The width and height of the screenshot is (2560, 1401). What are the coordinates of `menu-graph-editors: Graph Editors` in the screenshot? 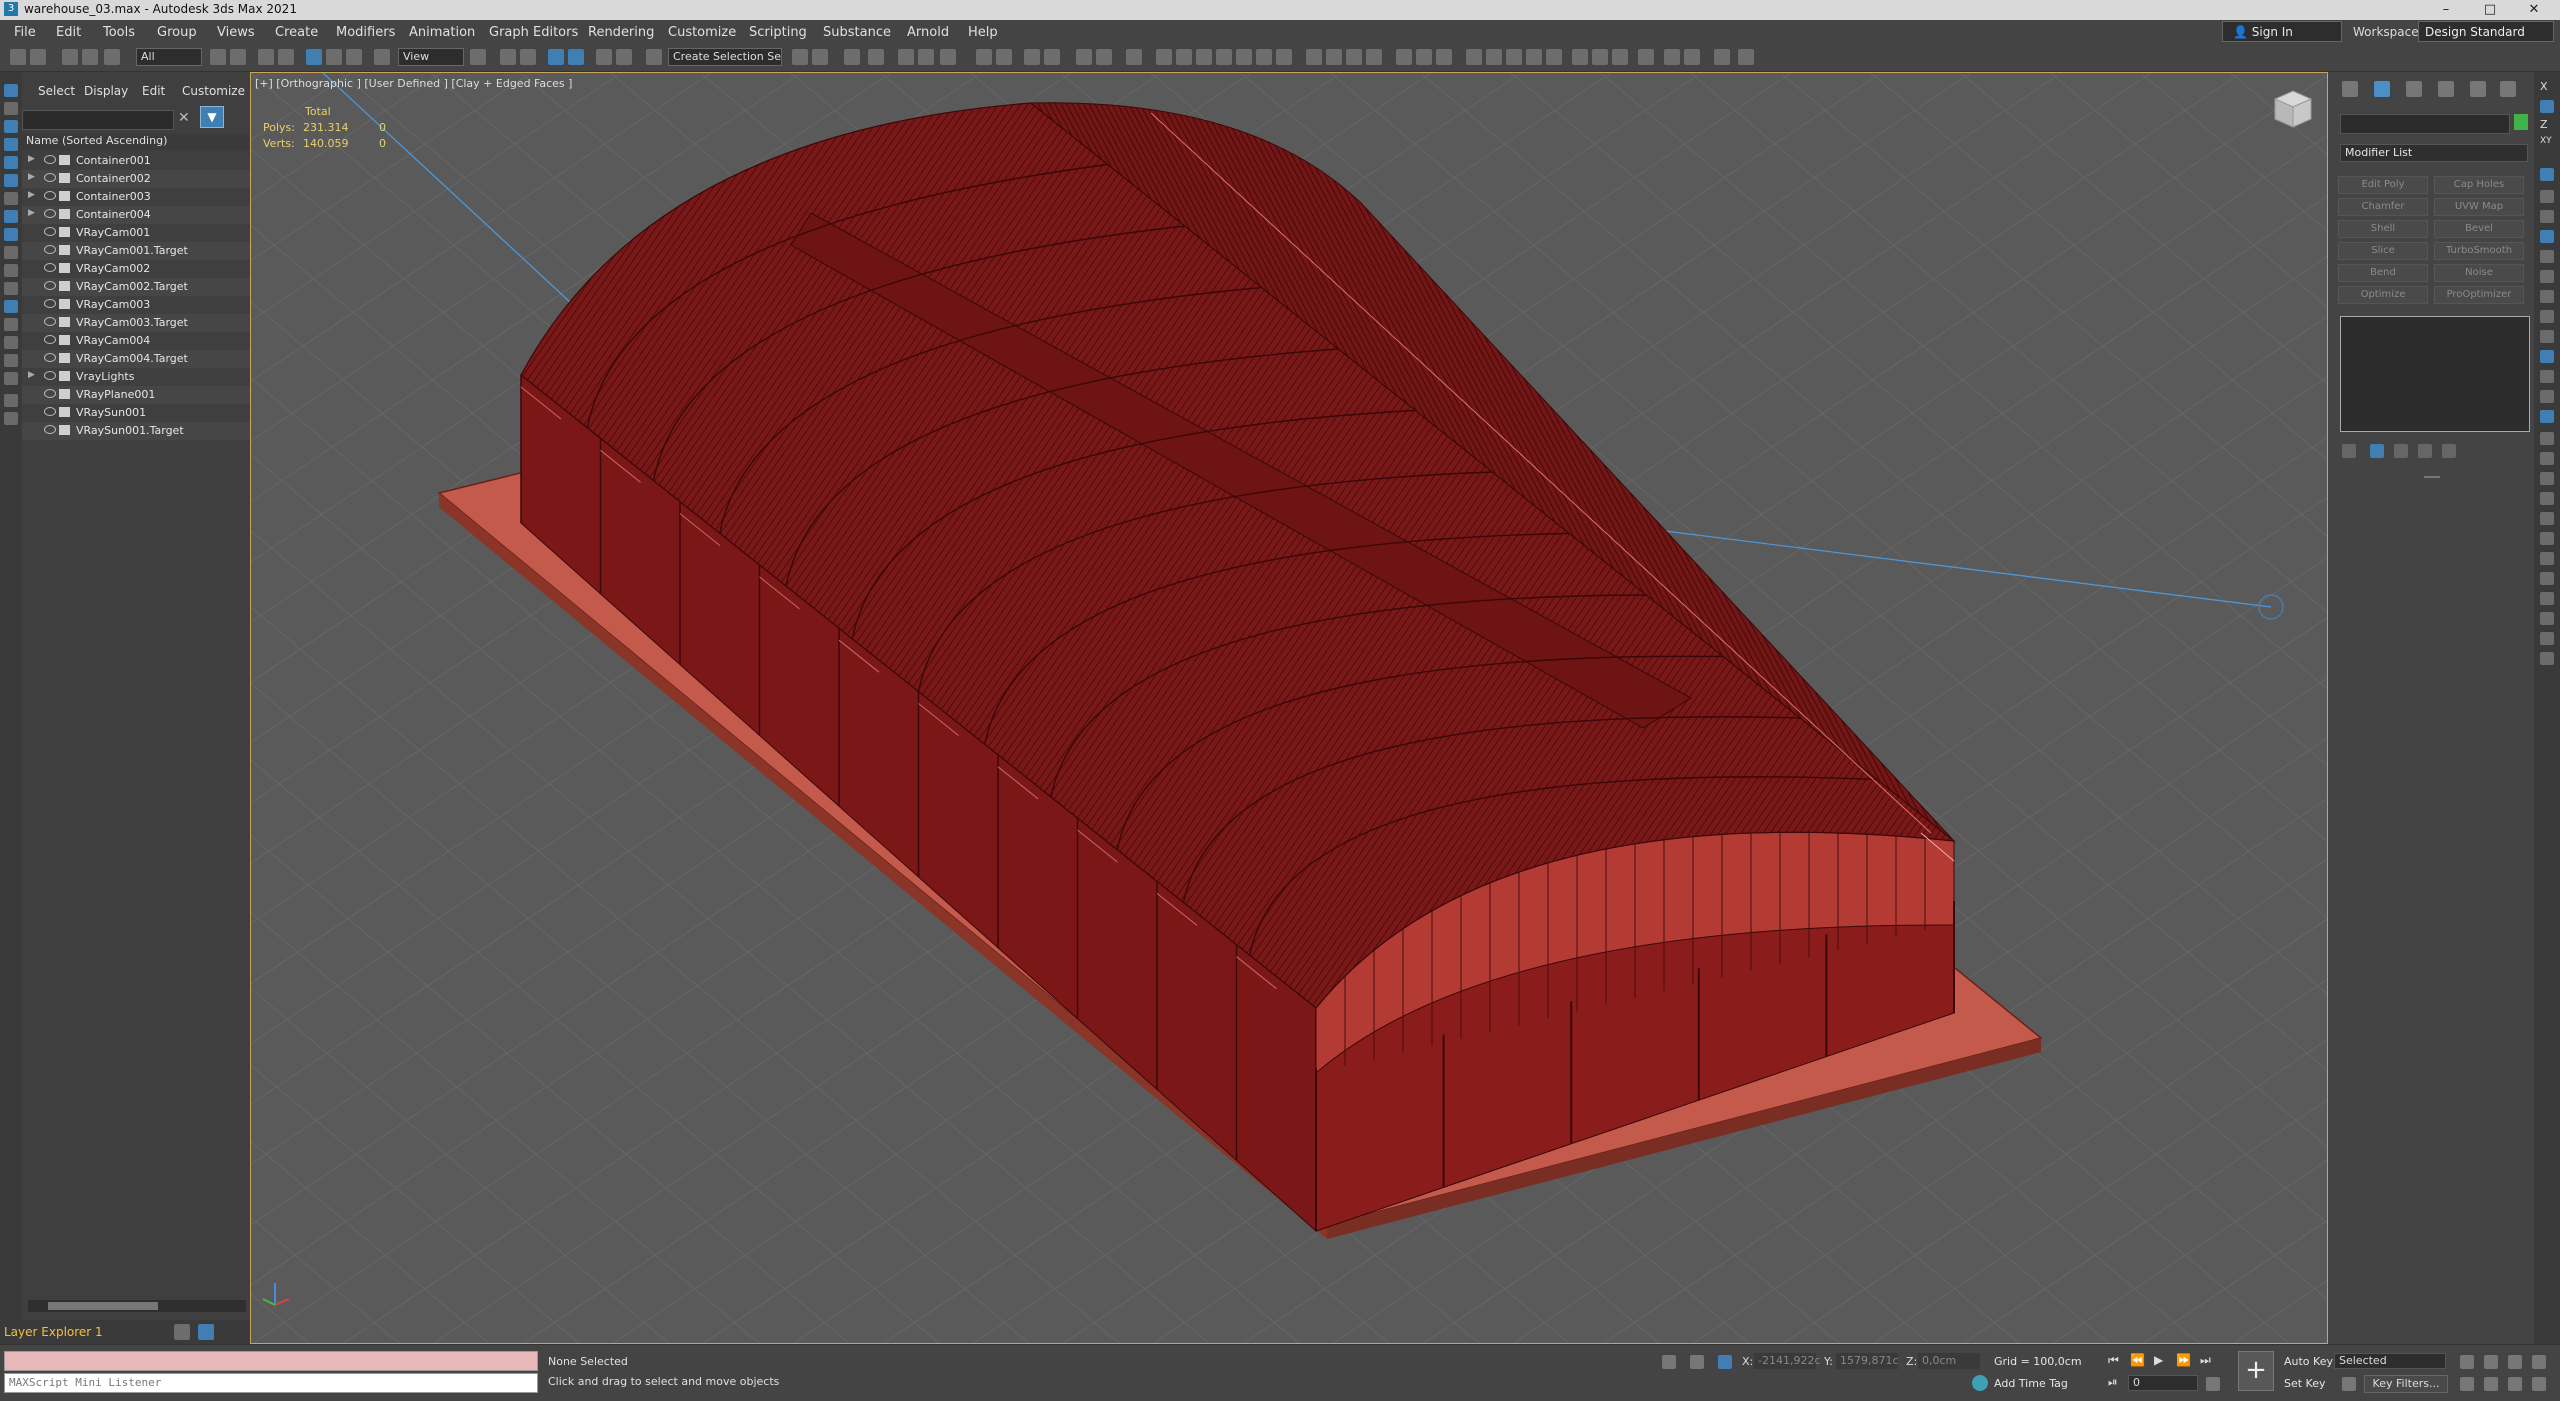 It's located at (533, 32).